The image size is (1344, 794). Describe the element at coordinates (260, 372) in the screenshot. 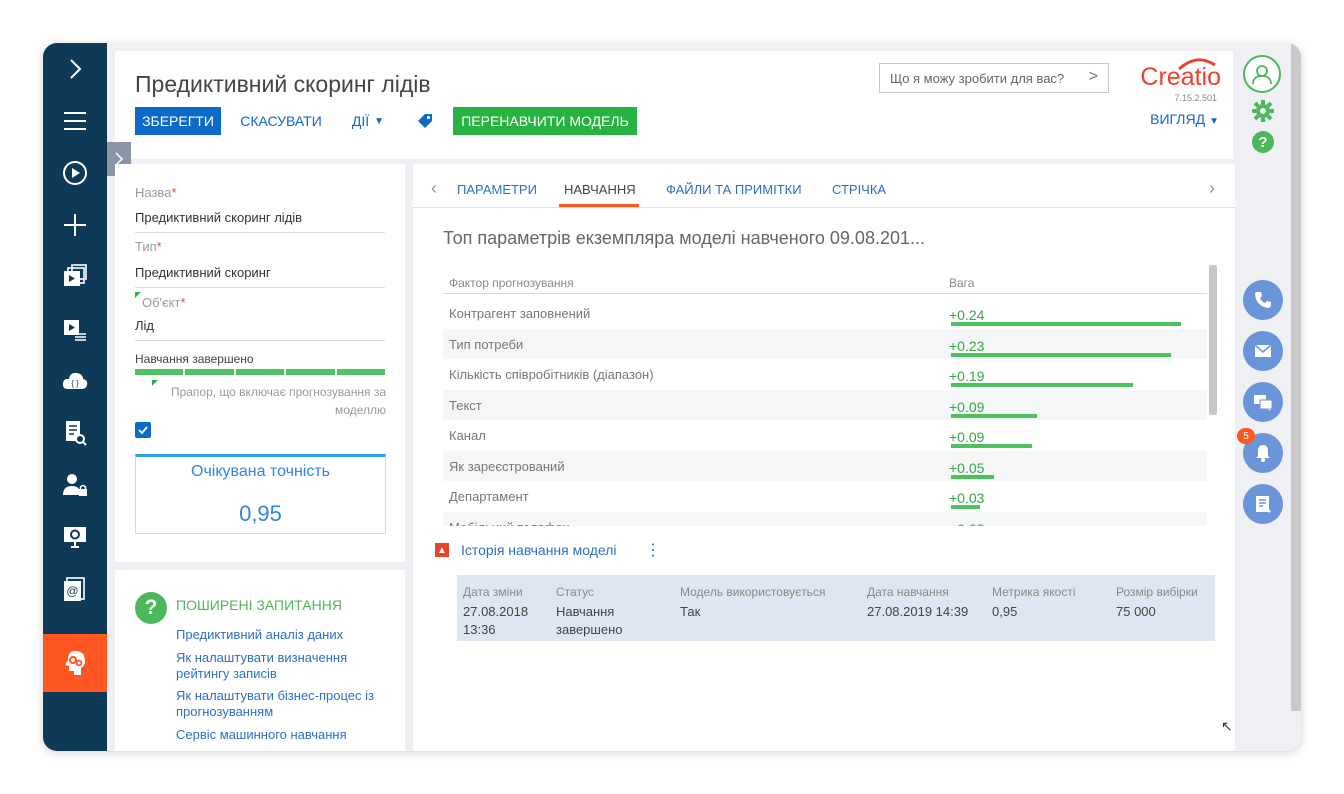

I see `training-progress-bar` at that location.